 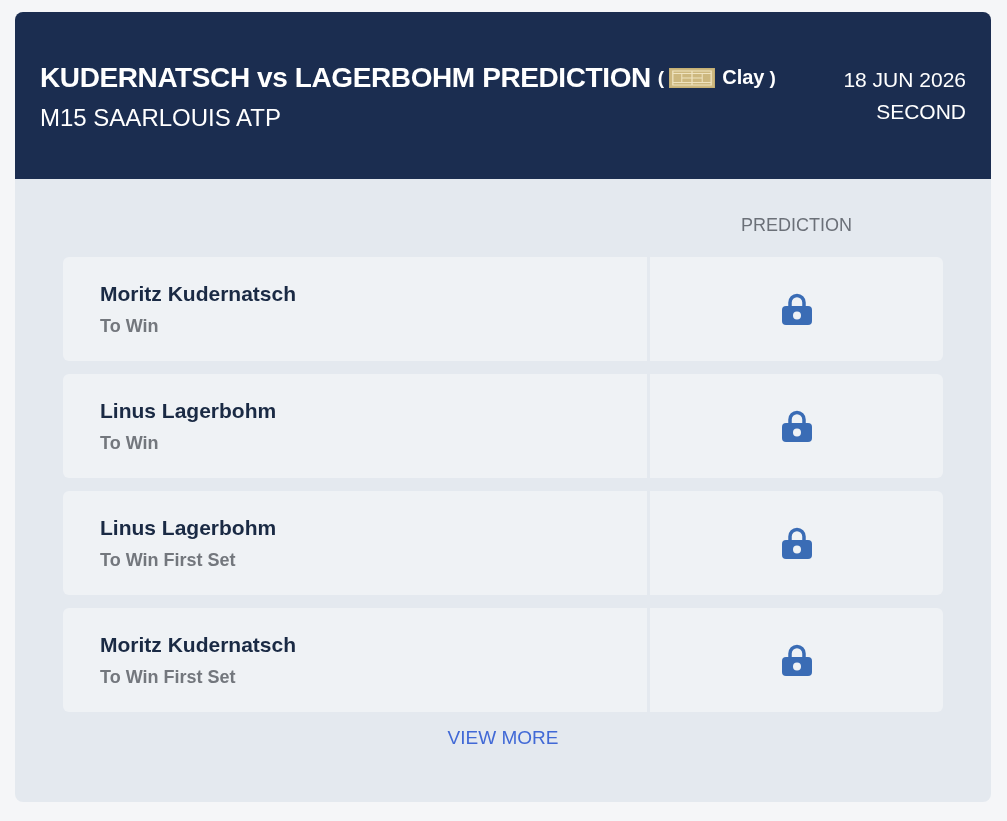 I want to click on match-title: KUDERNATSCH vs LAGERBOHM PREDICTION, so click(x=345, y=77).